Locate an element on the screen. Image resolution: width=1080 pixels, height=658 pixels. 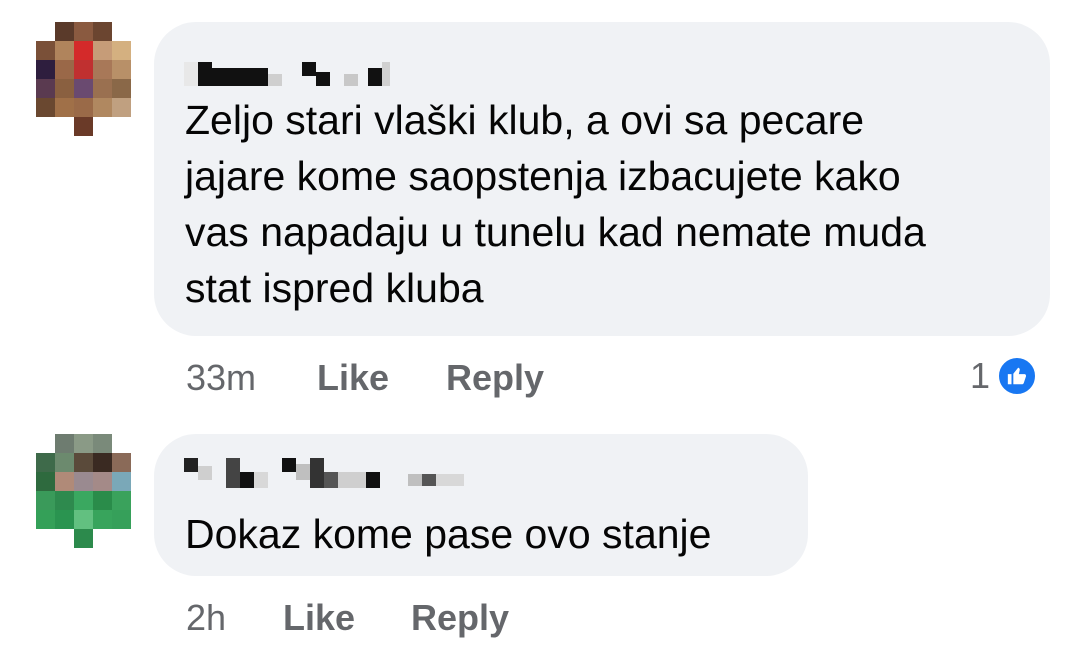
comment-actions: 2h Like Reply is located at coordinates (486, 618).